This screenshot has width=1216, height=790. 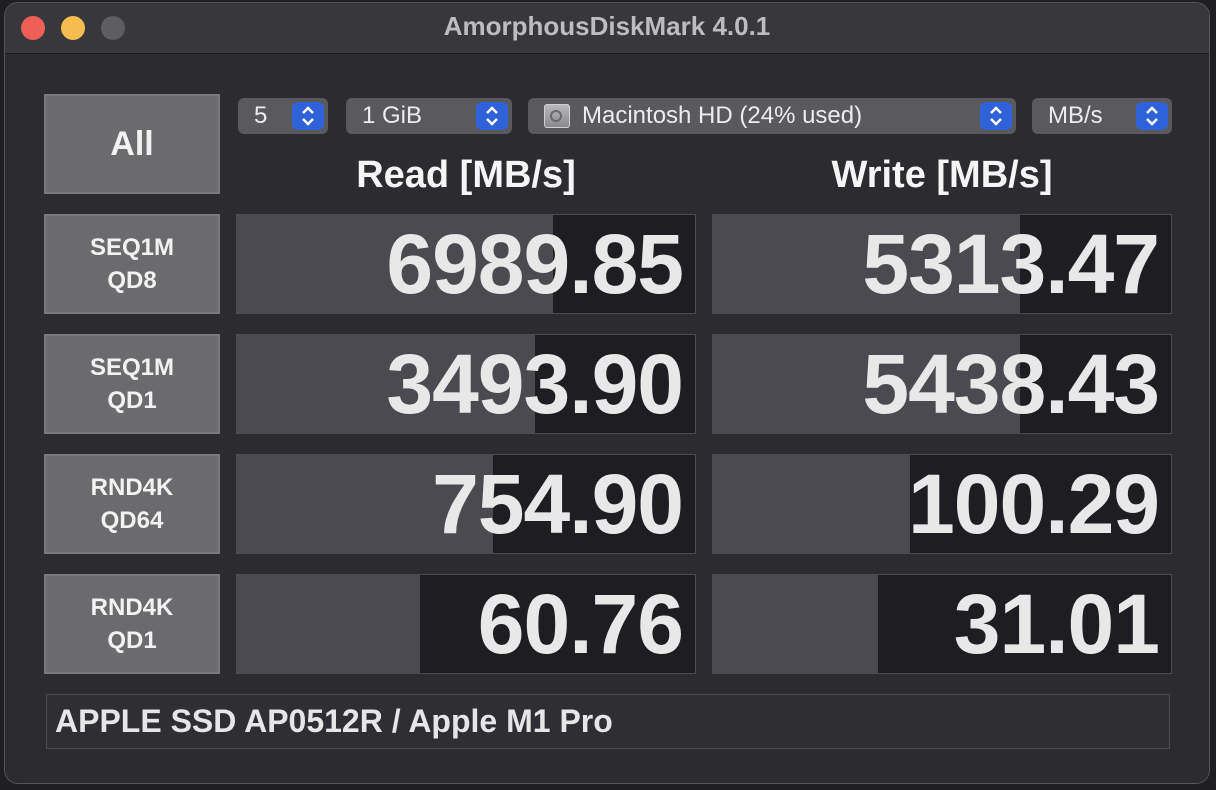 What do you see at coordinates (535, 383) in the screenshot?
I see `read-value: 3493.90` at bounding box center [535, 383].